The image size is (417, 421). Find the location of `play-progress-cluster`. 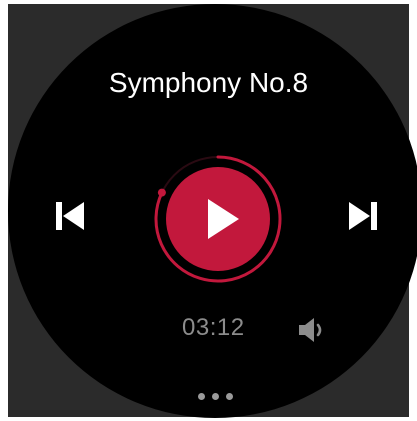

play-progress-cluster is located at coordinates (218, 219).